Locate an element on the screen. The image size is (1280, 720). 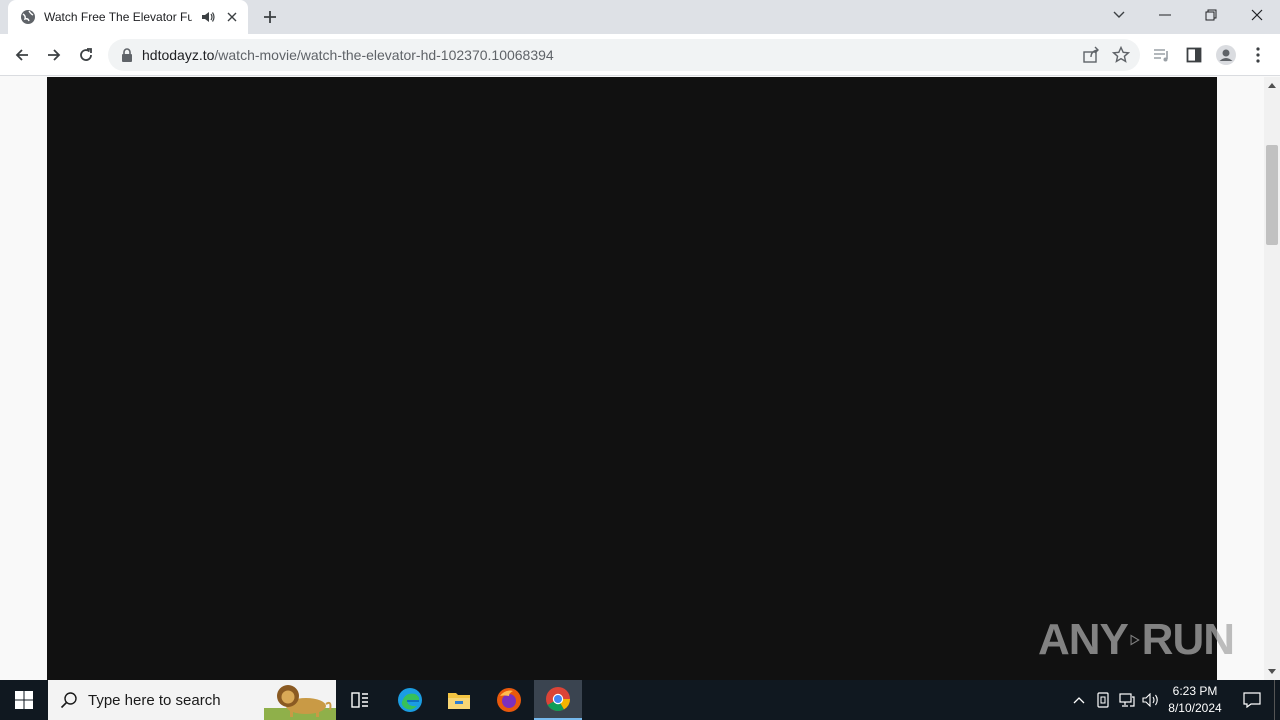
close-icon is located at coordinates (1257, 15).